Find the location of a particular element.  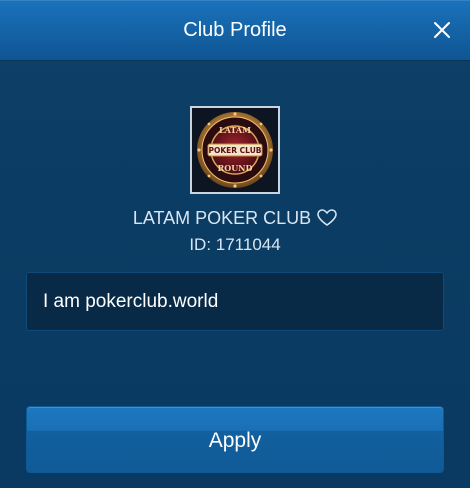

logo-center-text: POKER CLUB is located at coordinates (234, 150).